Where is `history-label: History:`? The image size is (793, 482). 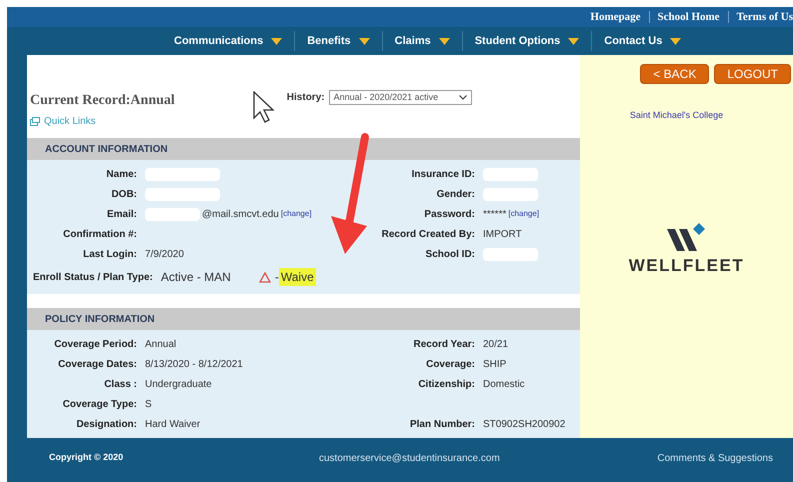 history-label: History: is located at coordinates (305, 98).